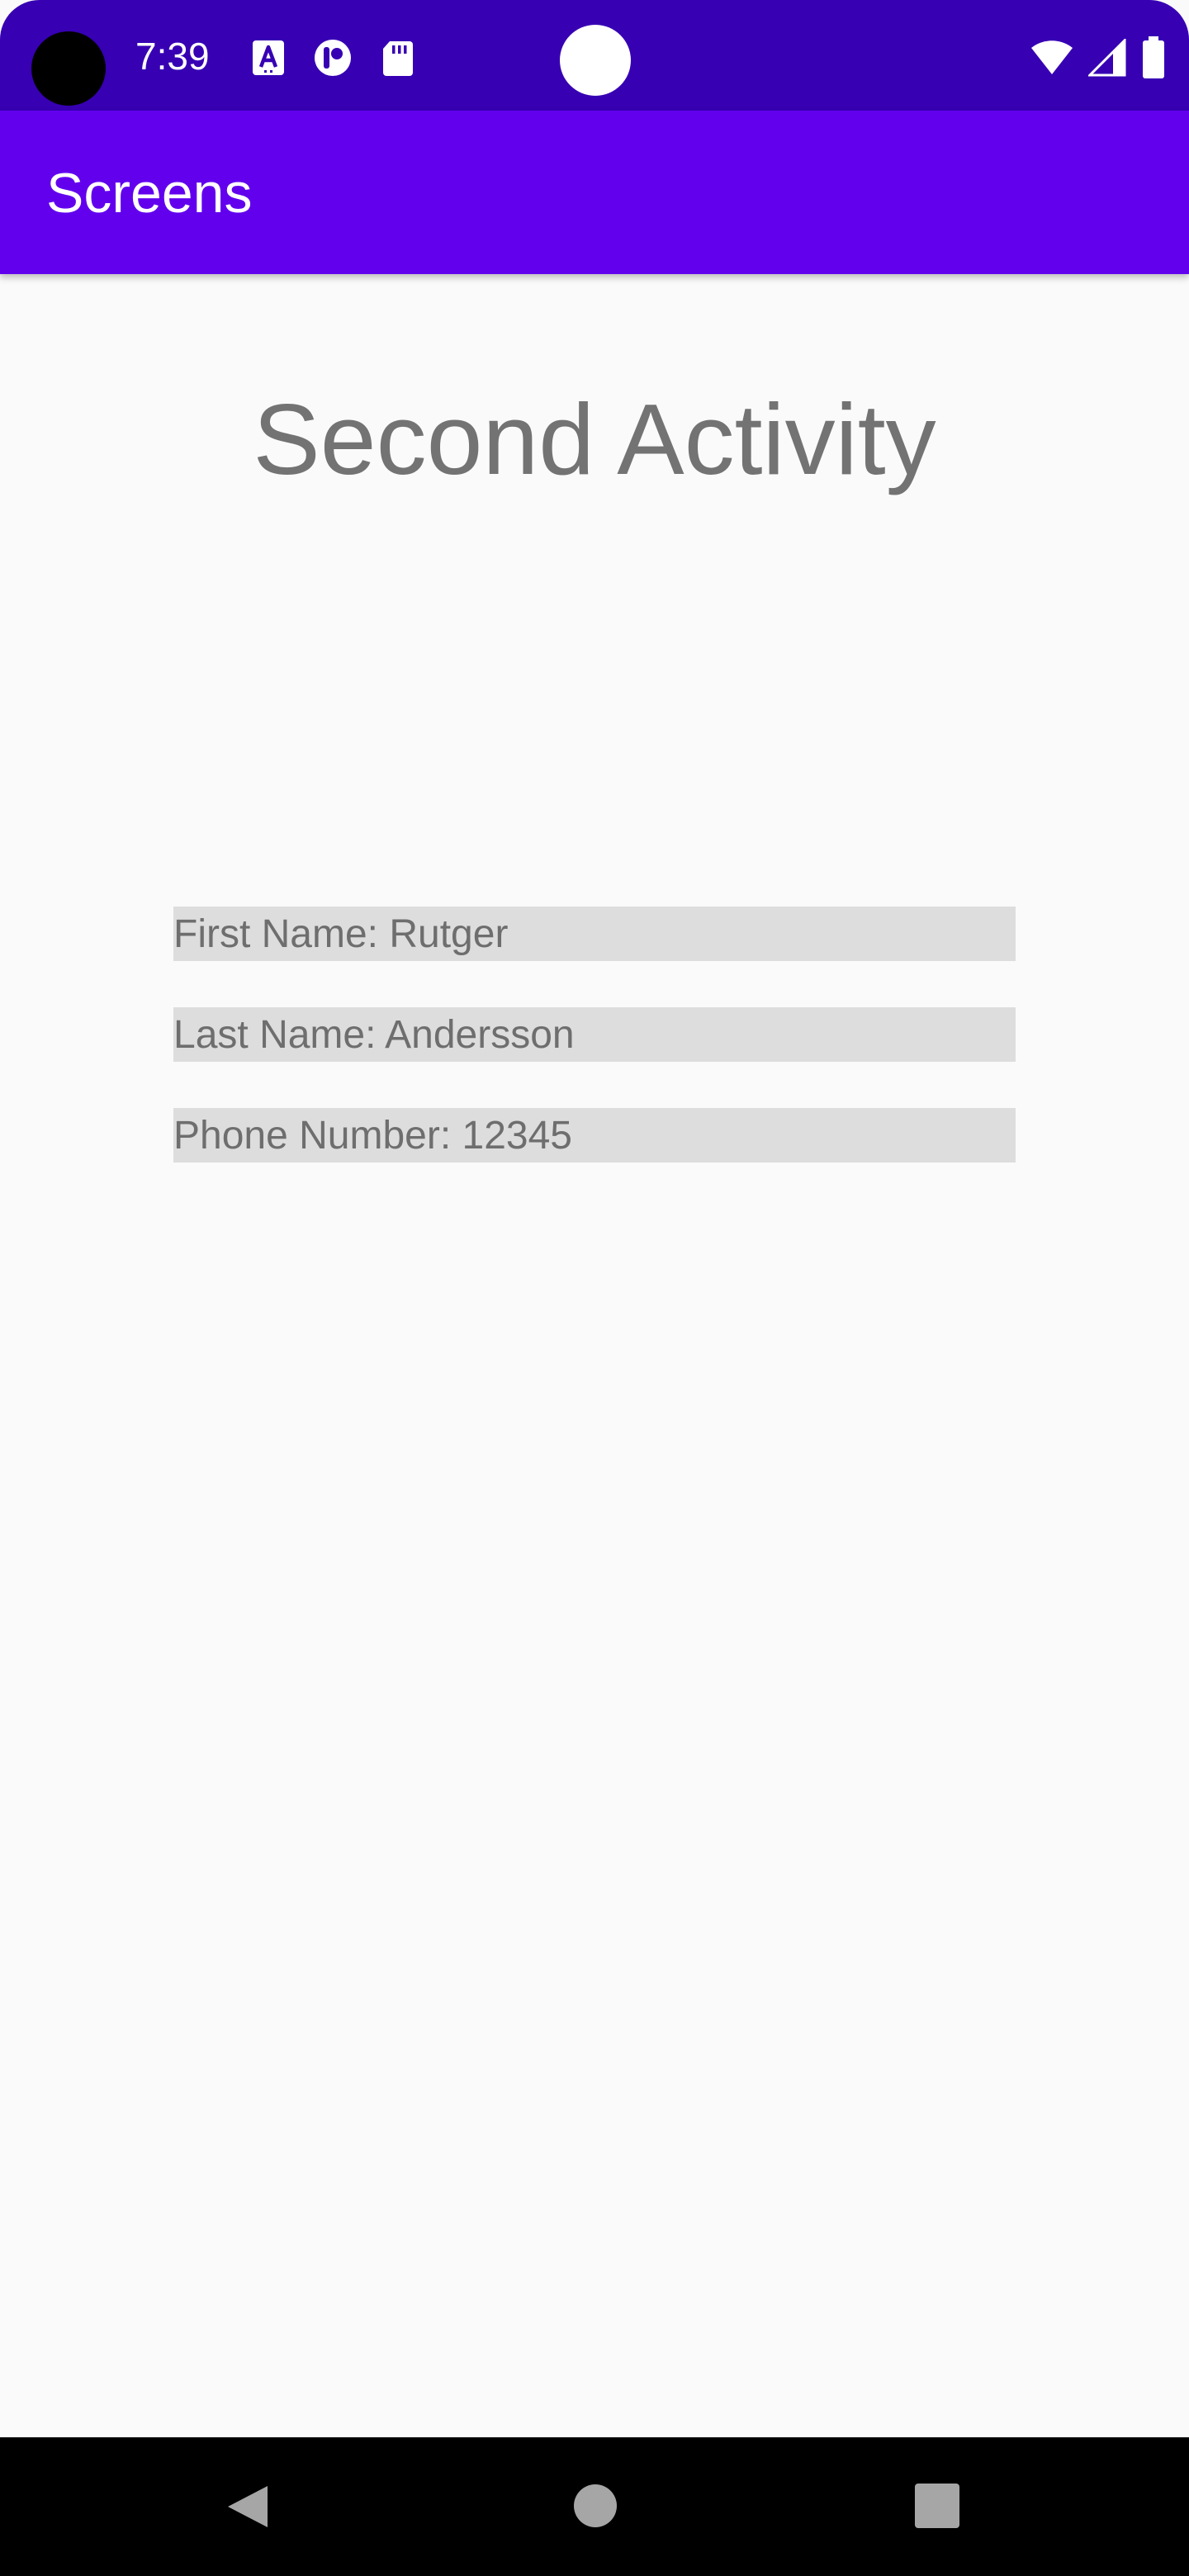 Image resolution: width=1189 pixels, height=2576 pixels. What do you see at coordinates (594, 192) in the screenshot?
I see `app-bar: Screens` at bounding box center [594, 192].